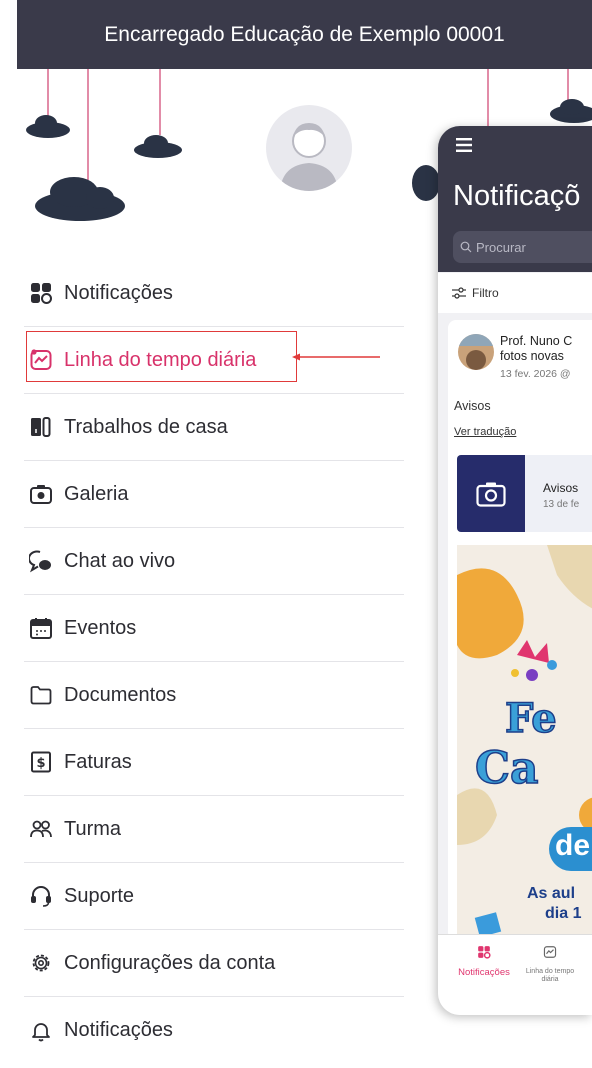  Describe the element at coordinates (501, 247) in the screenshot. I see `search-placeholder: Procurar` at that location.